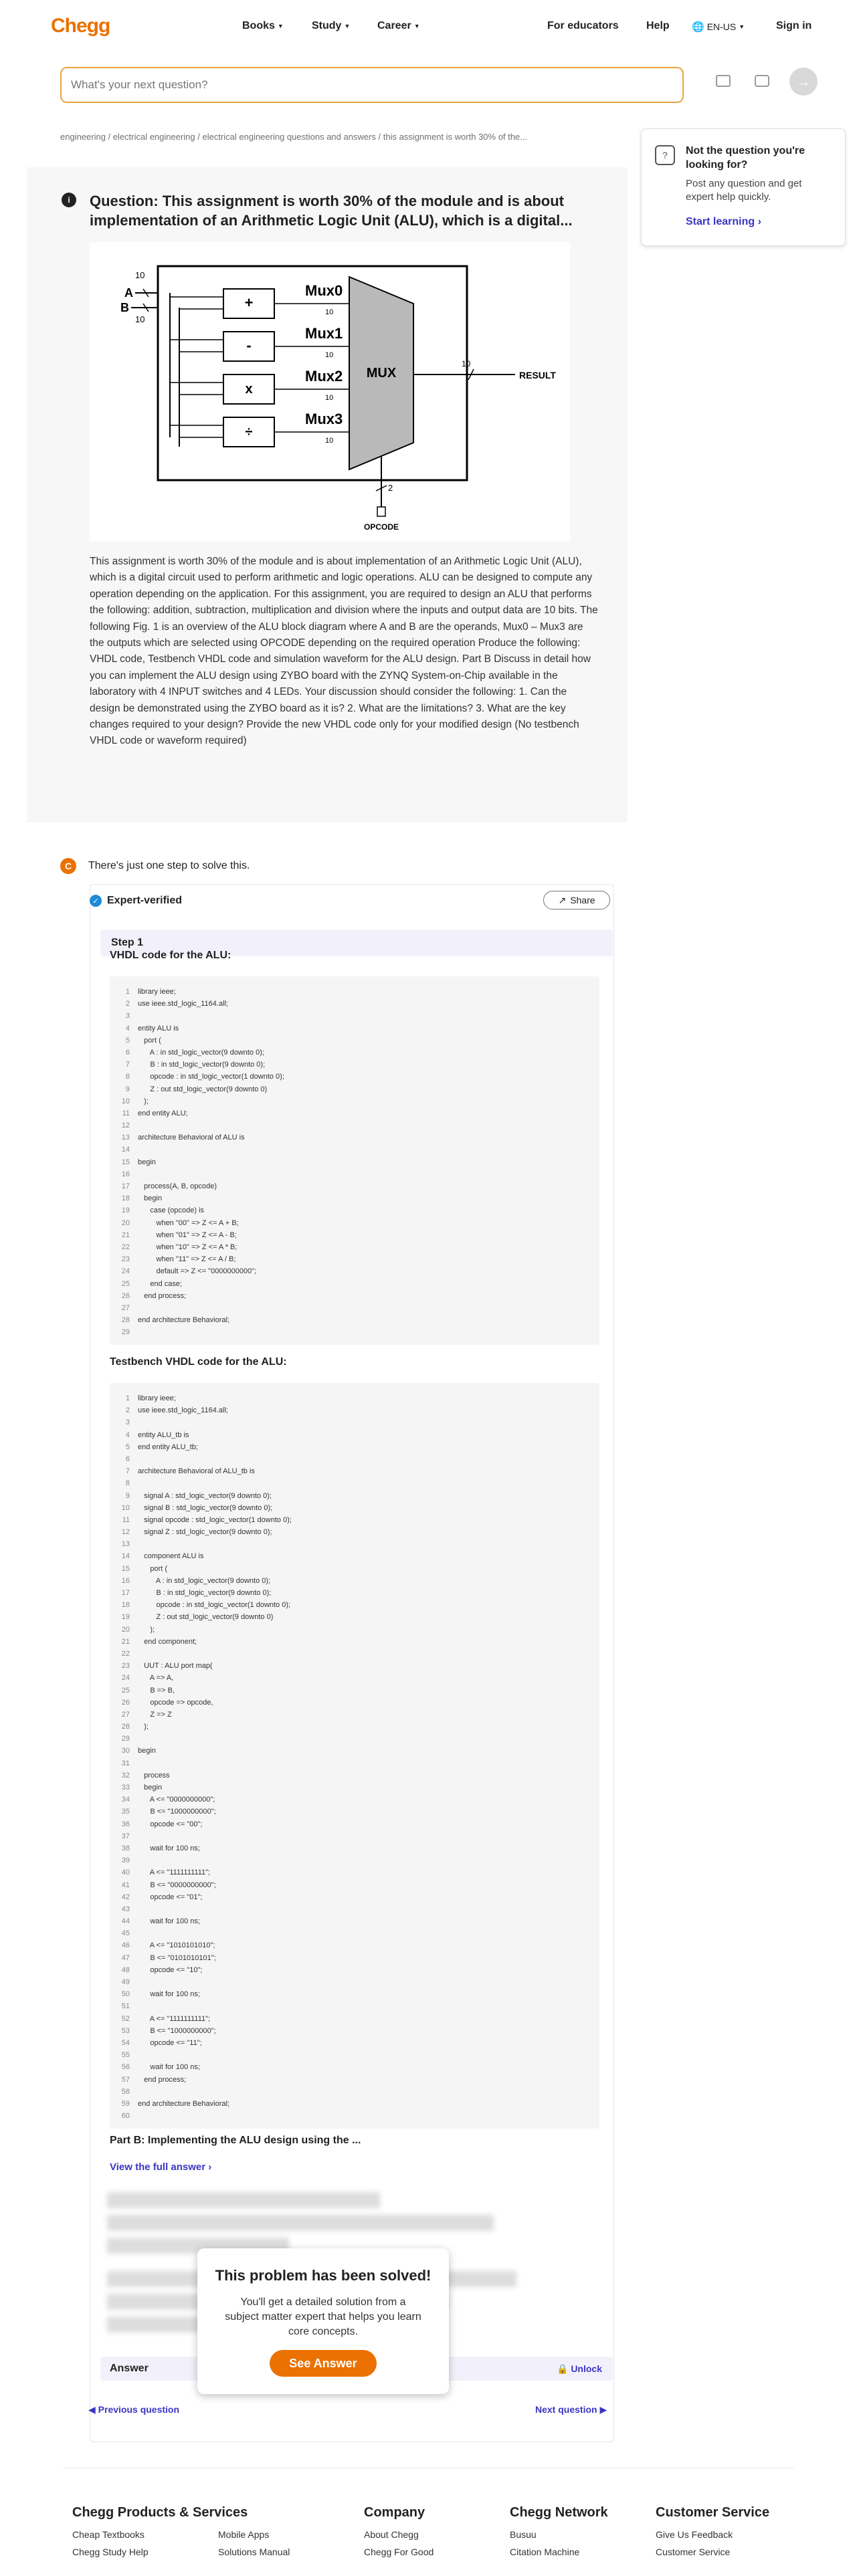 The image size is (859, 2576). I want to click on code-line: 45, so click(355, 1933).